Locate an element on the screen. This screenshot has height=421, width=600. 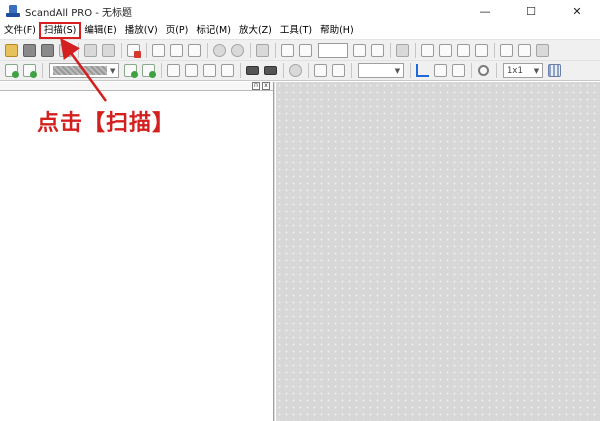
split-page-button is located at coordinates (338, 70).